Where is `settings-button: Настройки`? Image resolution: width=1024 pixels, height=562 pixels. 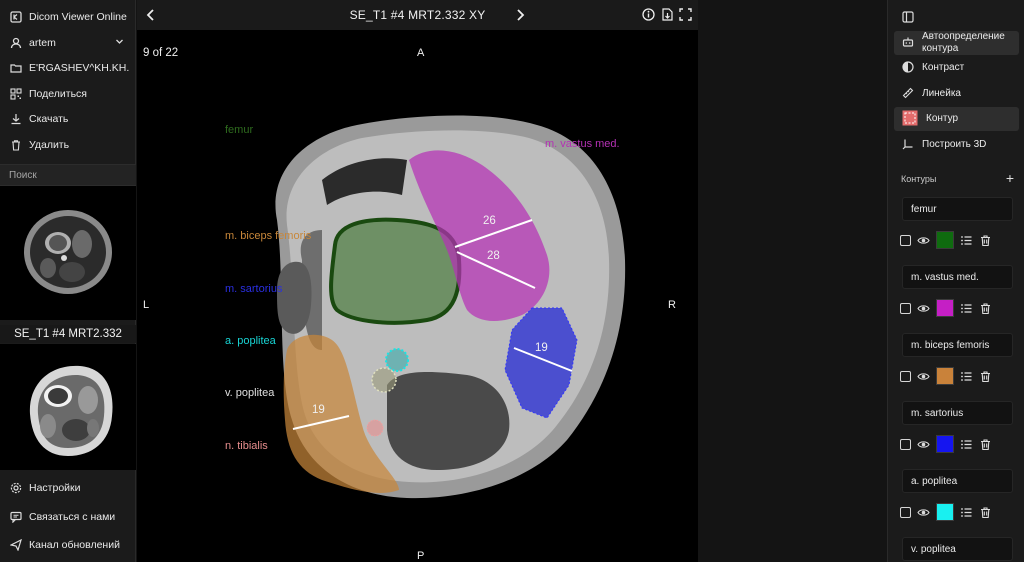 settings-button: Настройки is located at coordinates (68, 487).